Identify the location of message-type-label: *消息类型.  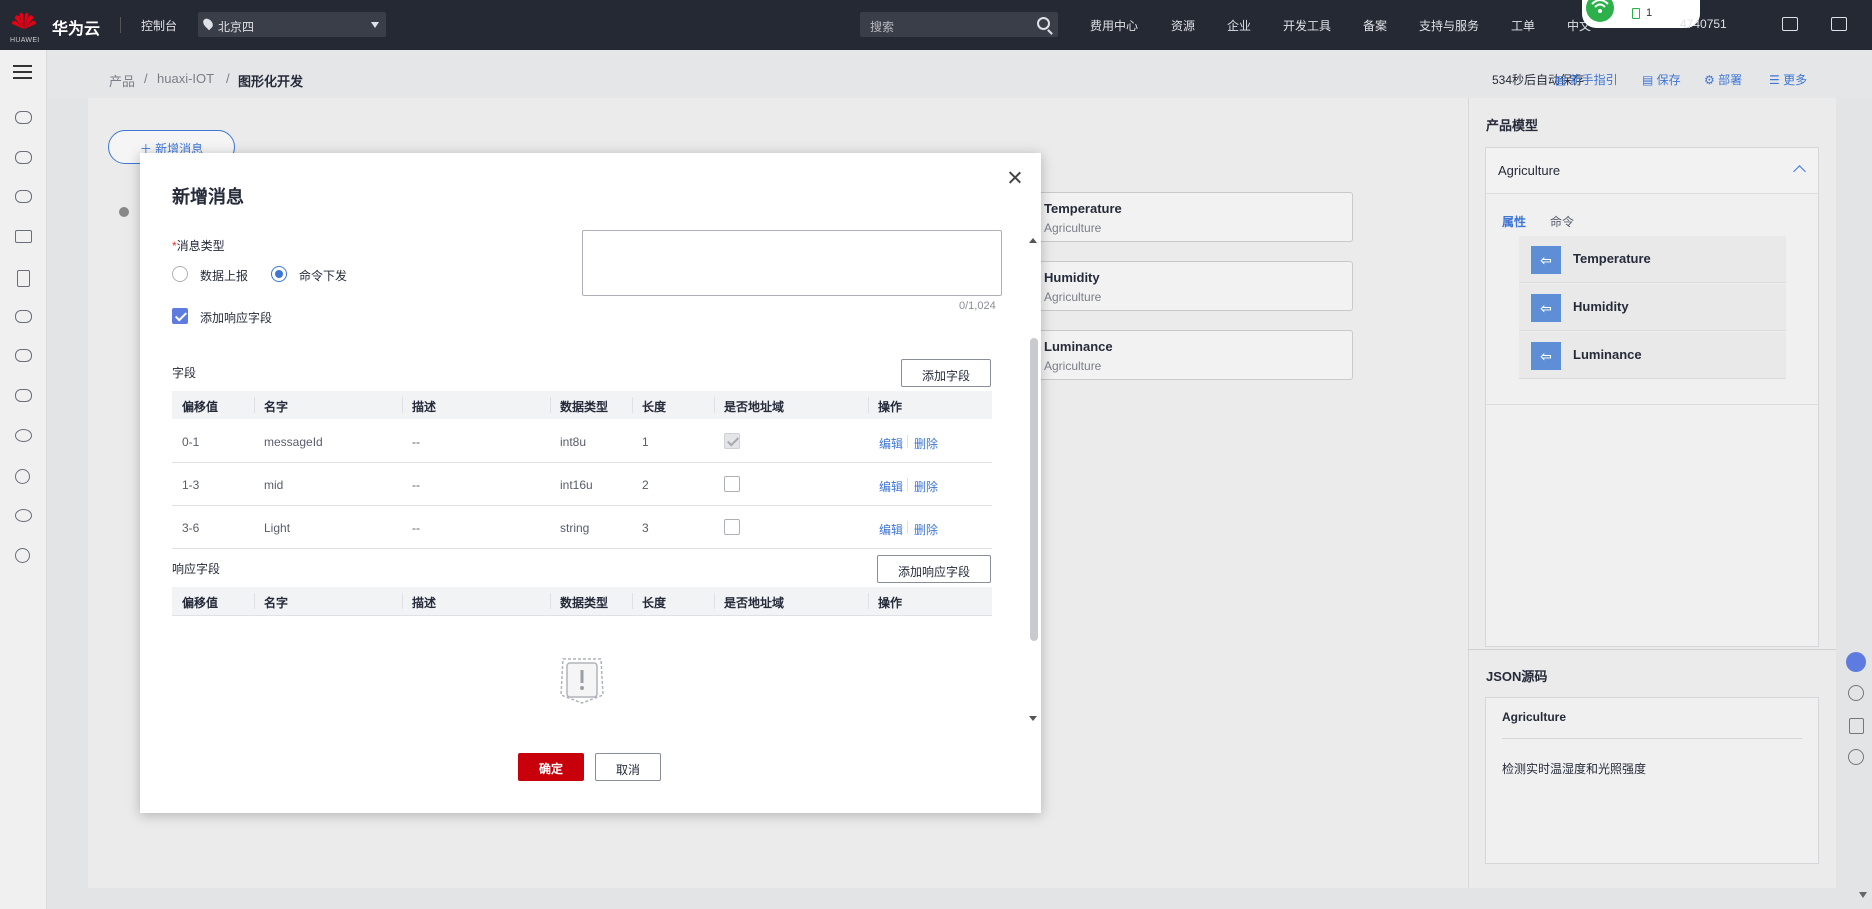
(198, 245).